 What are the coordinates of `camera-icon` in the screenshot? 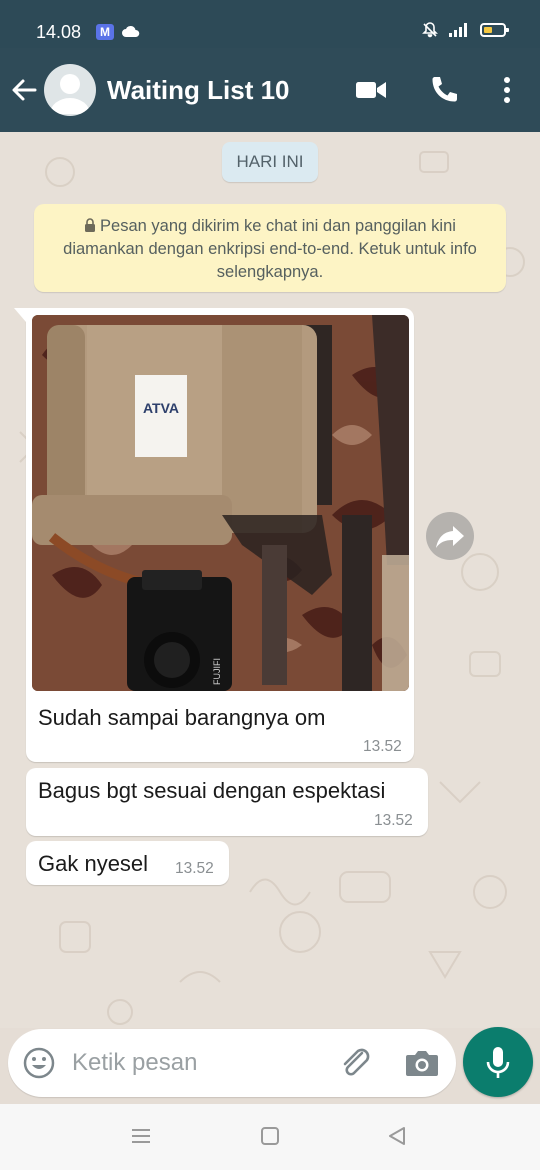 It's located at (422, 1063).